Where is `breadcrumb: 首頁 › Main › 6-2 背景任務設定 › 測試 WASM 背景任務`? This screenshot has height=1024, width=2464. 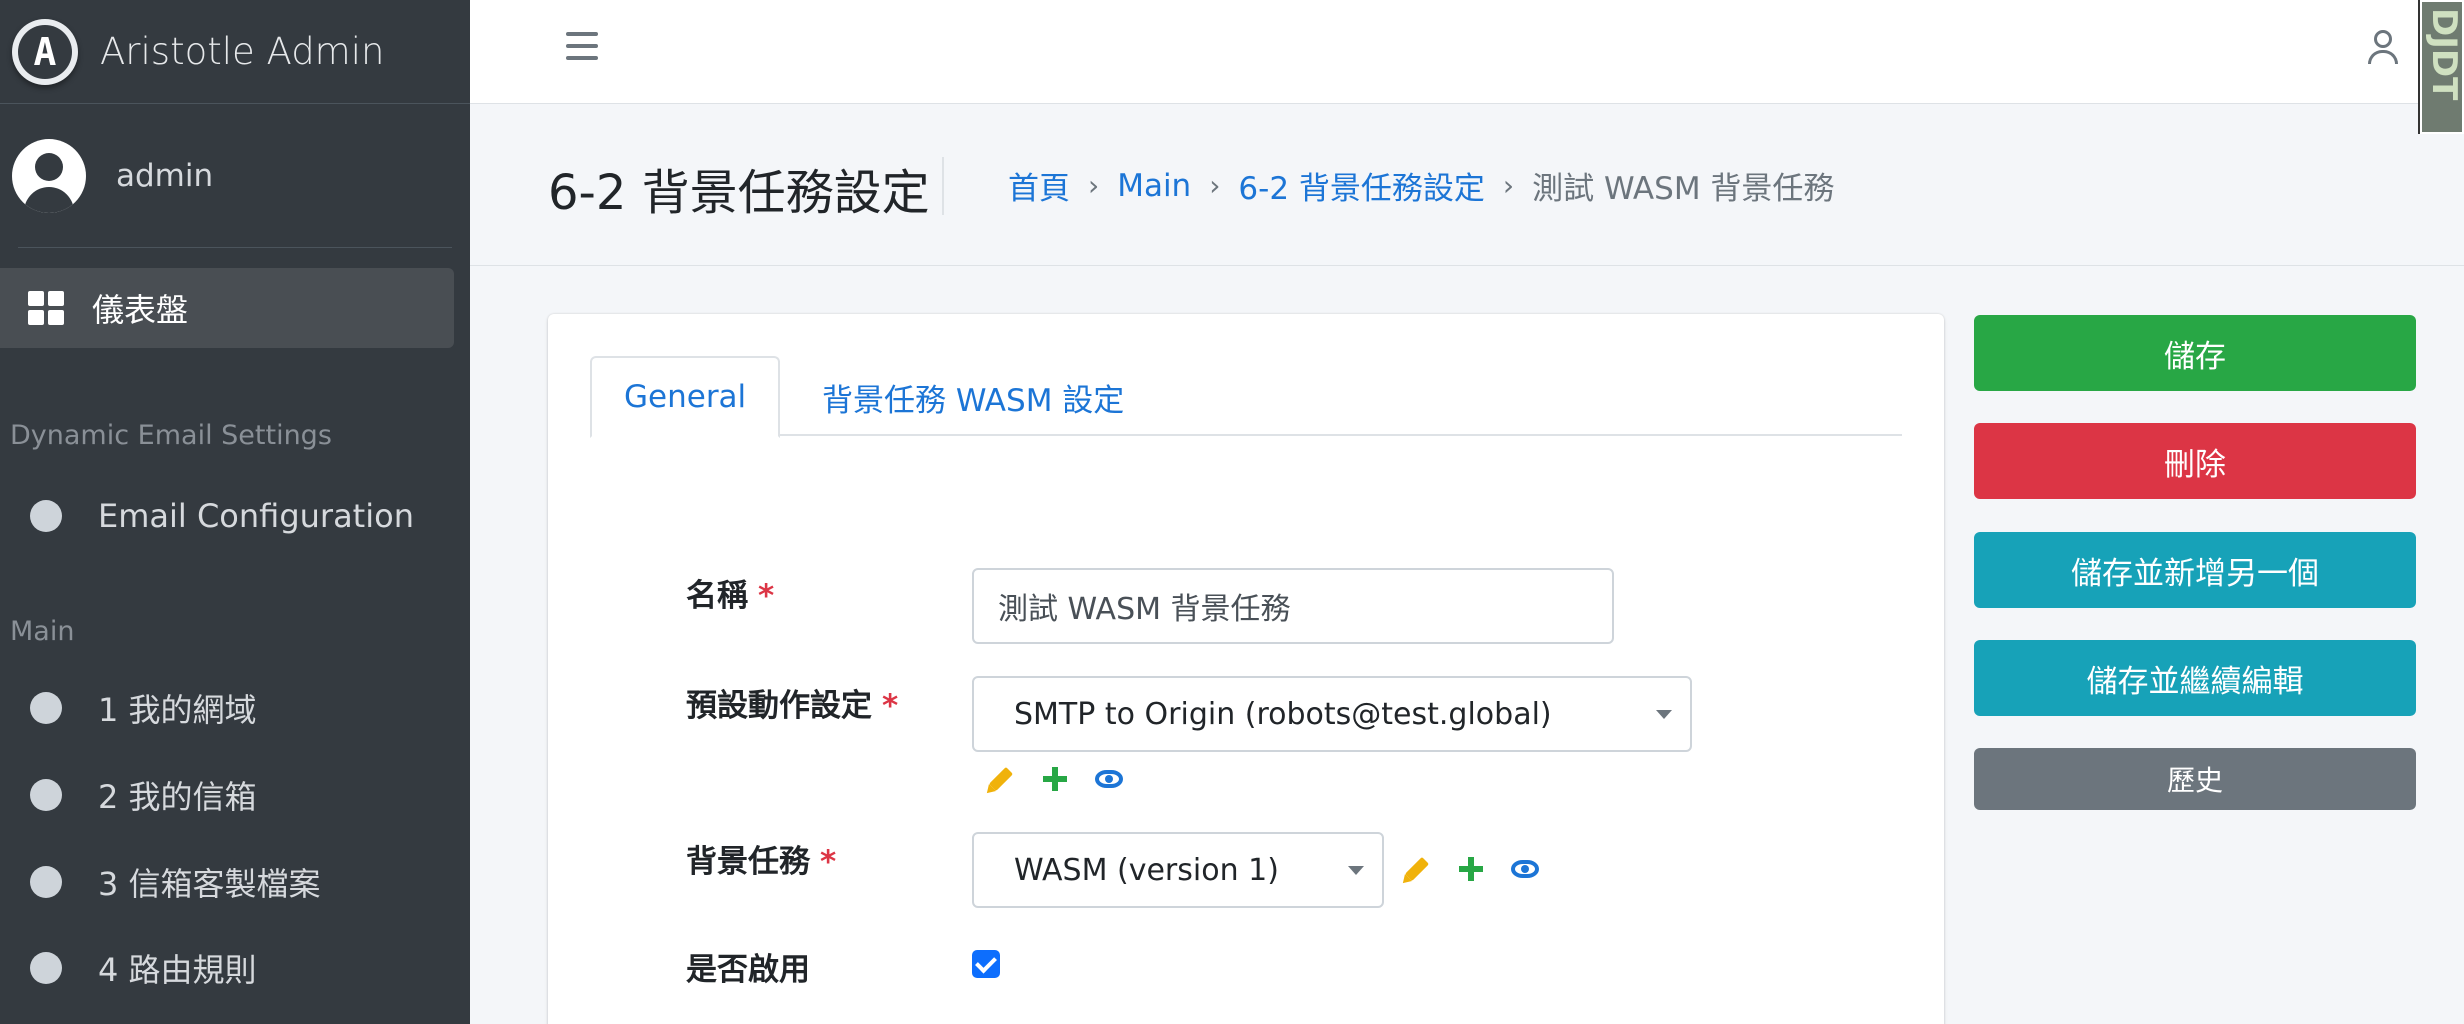
breadcrumb: 首頁 › Main › 6-2 背景任務設定 › 測試 WASM 背景任務 is located at coordinates (1421, 185).